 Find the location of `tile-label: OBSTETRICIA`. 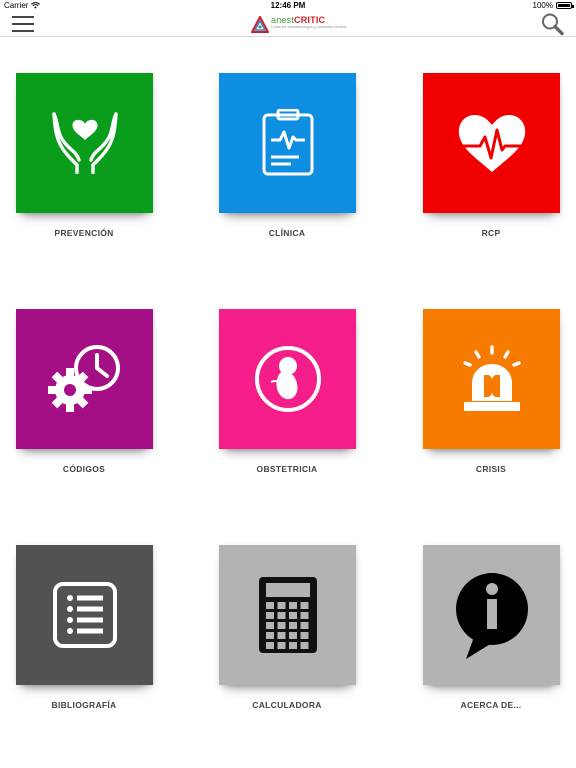

tile-label: OBSTETRICIA is located at coordinates (287, 469).